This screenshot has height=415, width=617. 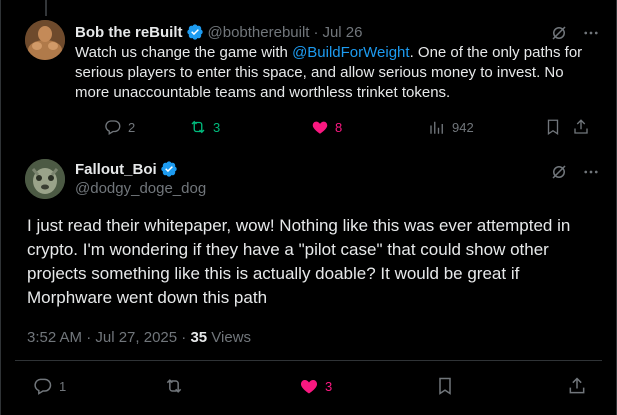 What do you see at coordinates (575, 172) in the screenshot?
I see `tweet-corner-actions` at bounding box center [575, 172].